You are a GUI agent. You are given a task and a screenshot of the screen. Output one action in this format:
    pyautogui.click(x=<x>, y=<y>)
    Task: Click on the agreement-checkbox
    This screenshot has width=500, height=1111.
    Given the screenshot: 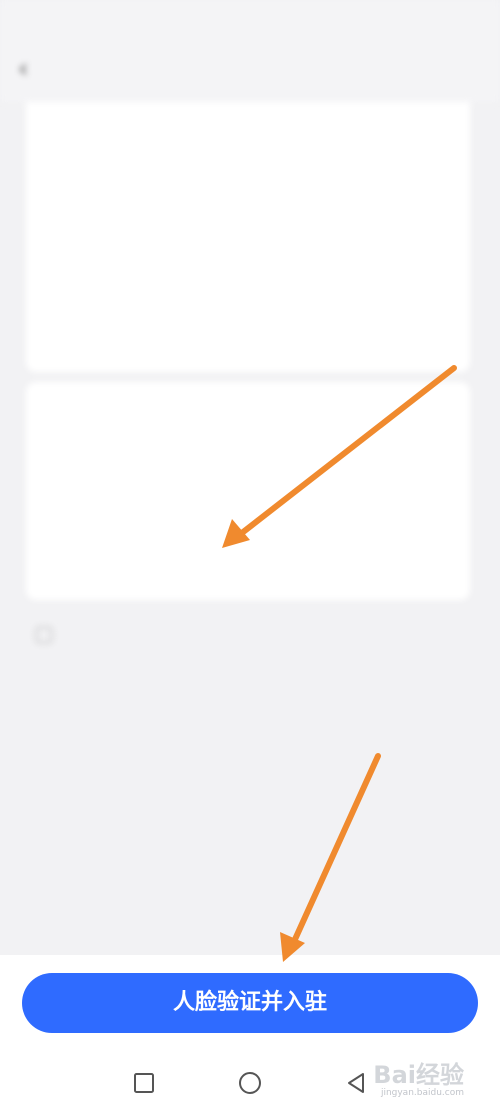 What is the action you would take?
    pyautogui.click(x=44, y=635)
    